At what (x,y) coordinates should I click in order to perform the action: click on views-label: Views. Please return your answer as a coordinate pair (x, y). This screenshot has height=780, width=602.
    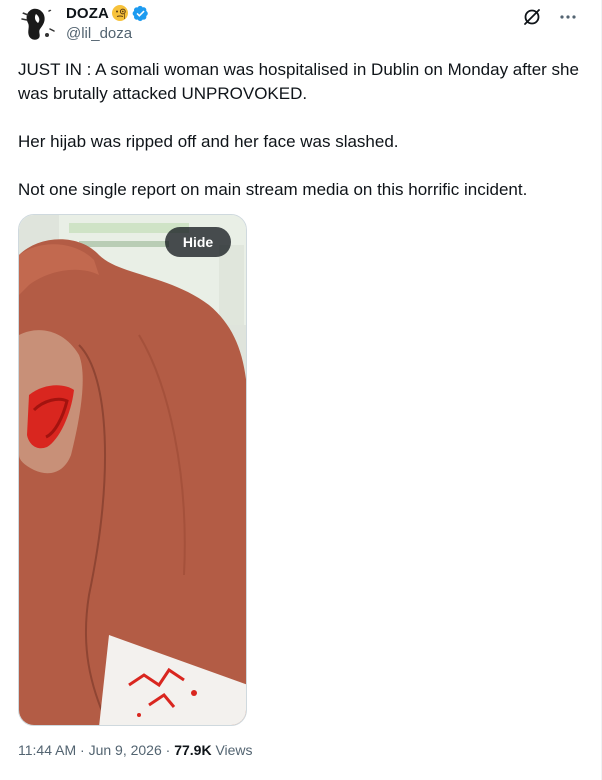
    Looking at the image, I should click on (232, 750).